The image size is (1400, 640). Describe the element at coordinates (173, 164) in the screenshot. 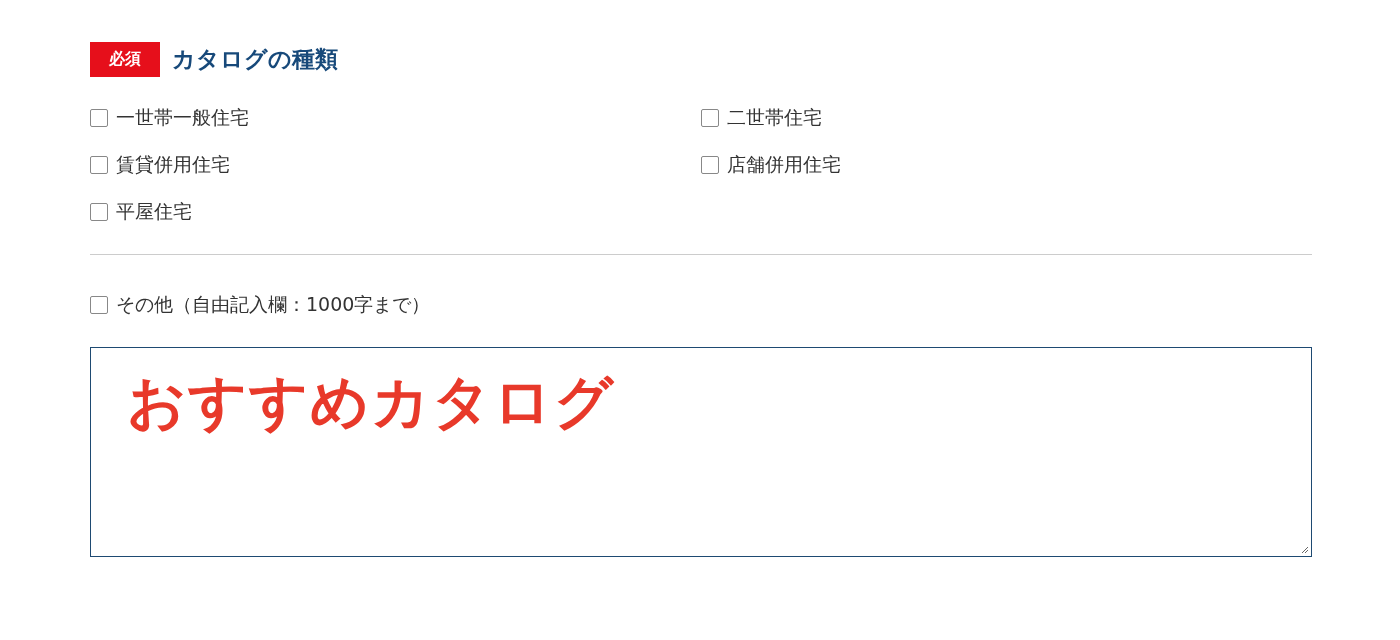

I see `checkbox-label: 賃貸併用住宅` at that location.